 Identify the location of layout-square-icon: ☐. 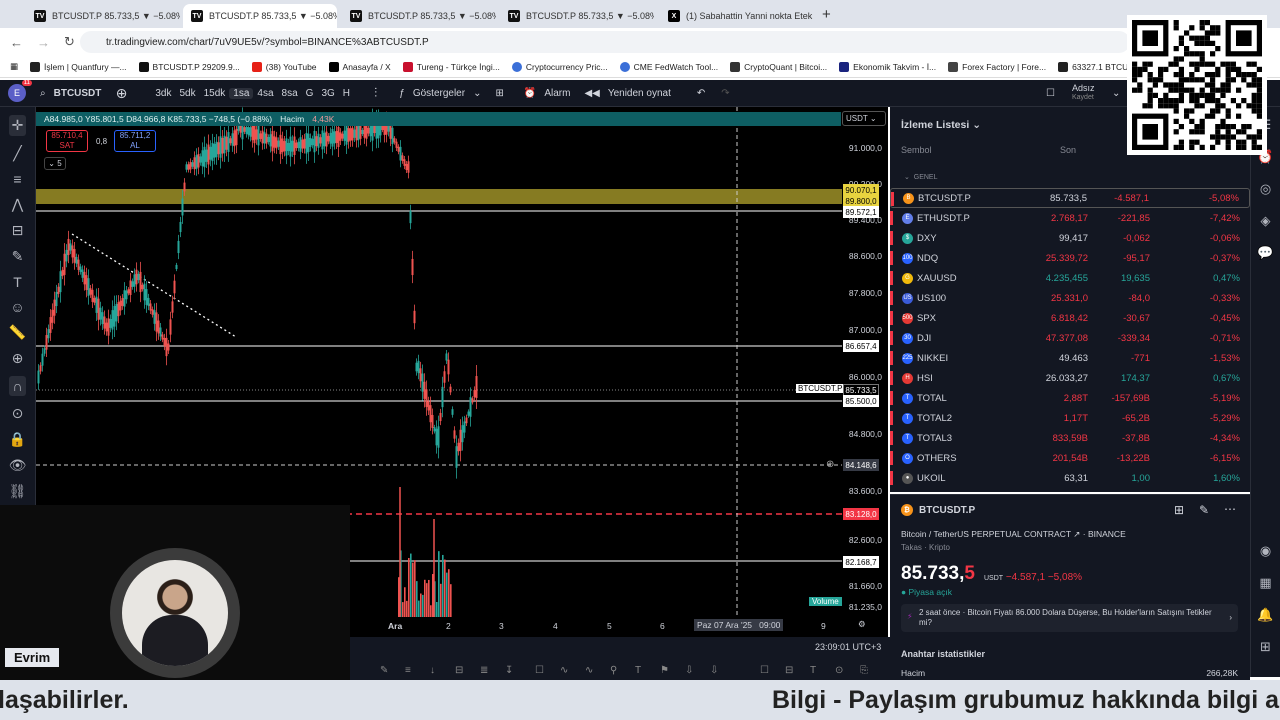
(1050, 93).